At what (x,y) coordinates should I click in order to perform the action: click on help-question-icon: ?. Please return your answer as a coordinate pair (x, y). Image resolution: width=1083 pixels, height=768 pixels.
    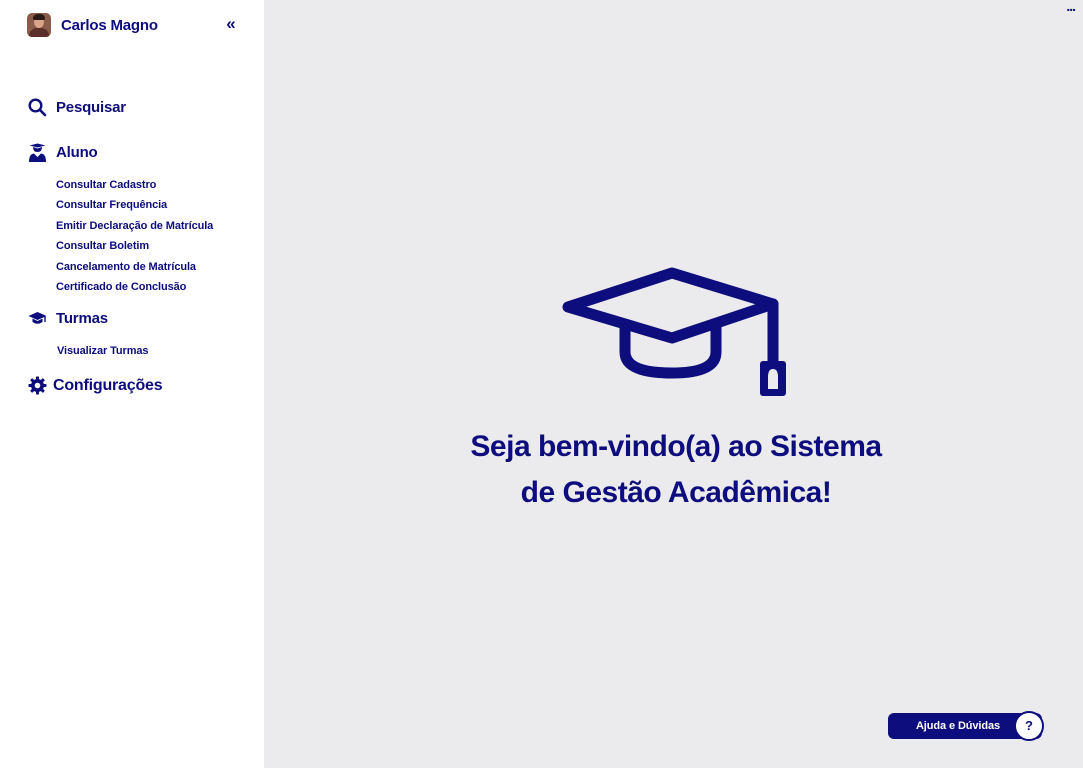
    Looking at the image, I should click on (1029, 726).